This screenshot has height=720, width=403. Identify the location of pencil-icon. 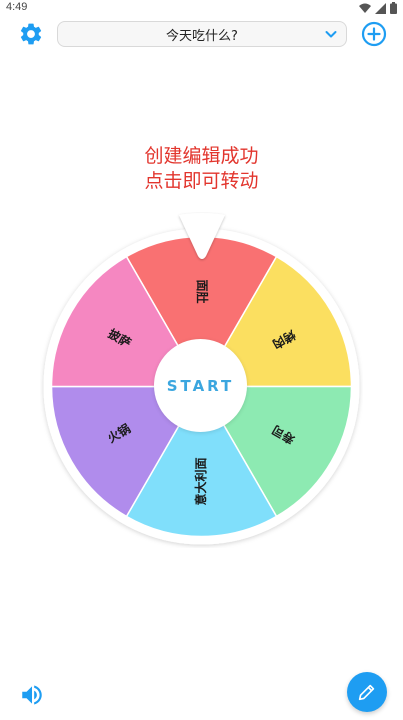
(366, 692).